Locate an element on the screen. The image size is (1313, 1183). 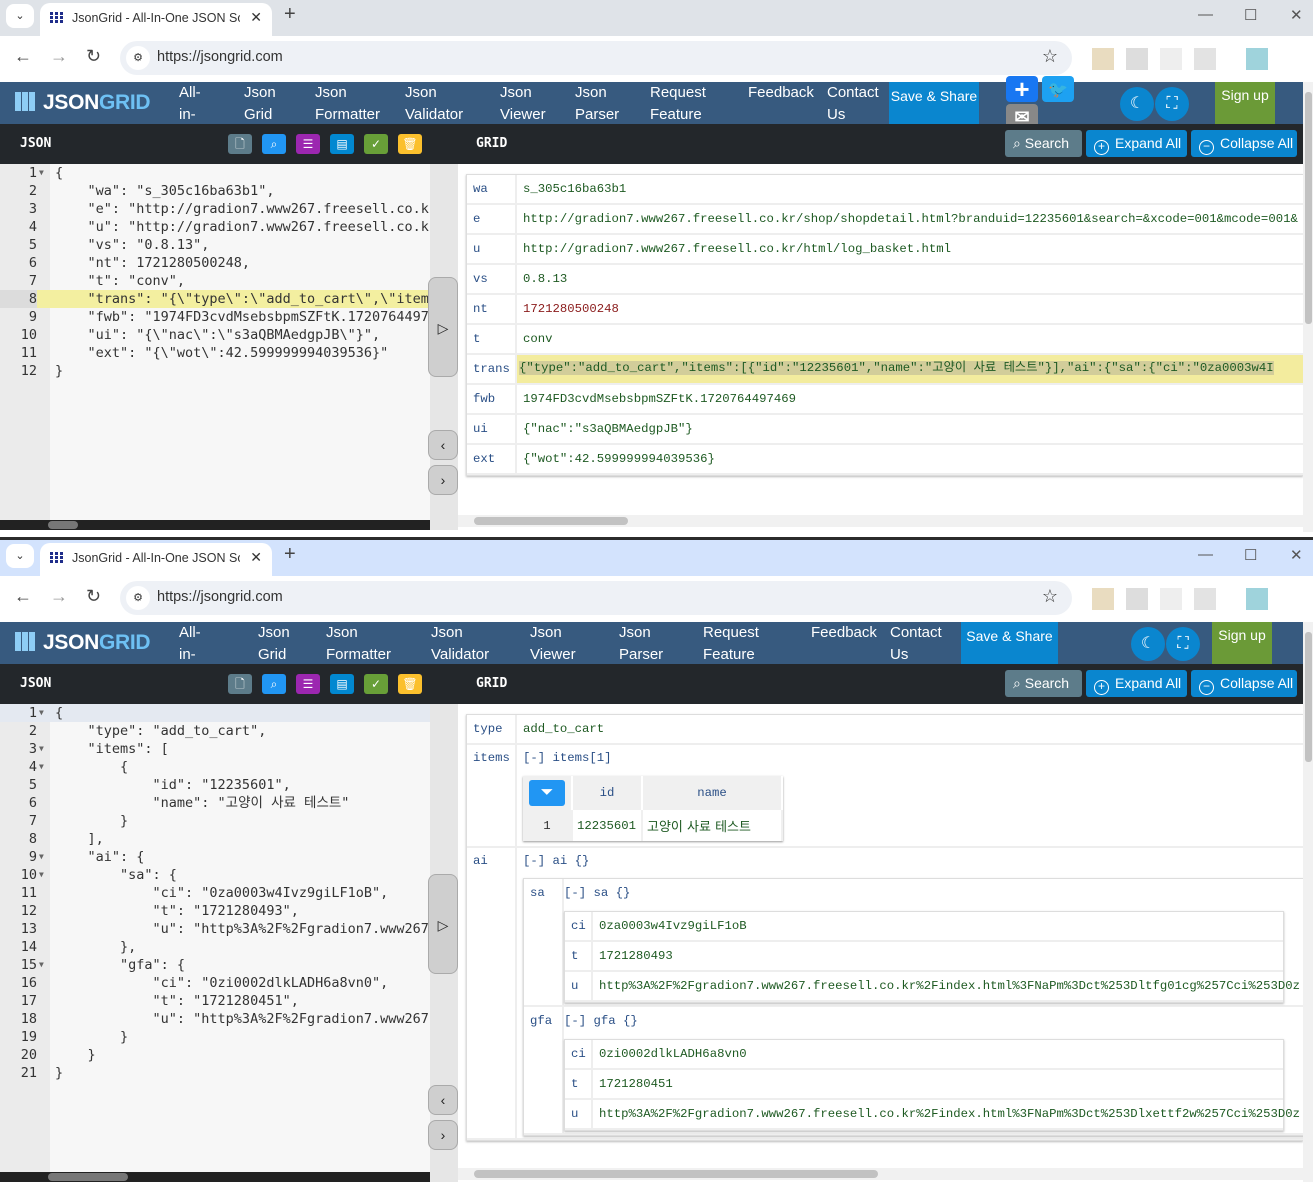
grid-row: t 1721280493 is located at coordinates (924, 957).